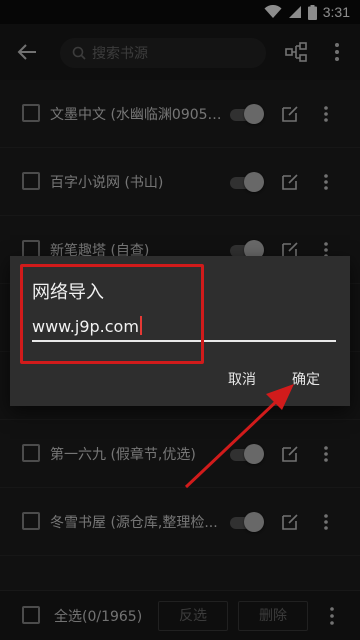 Image resolution: width=360 pixels, height=640 pixels. I want to click on ok-button: 确定, so click(306, 379).